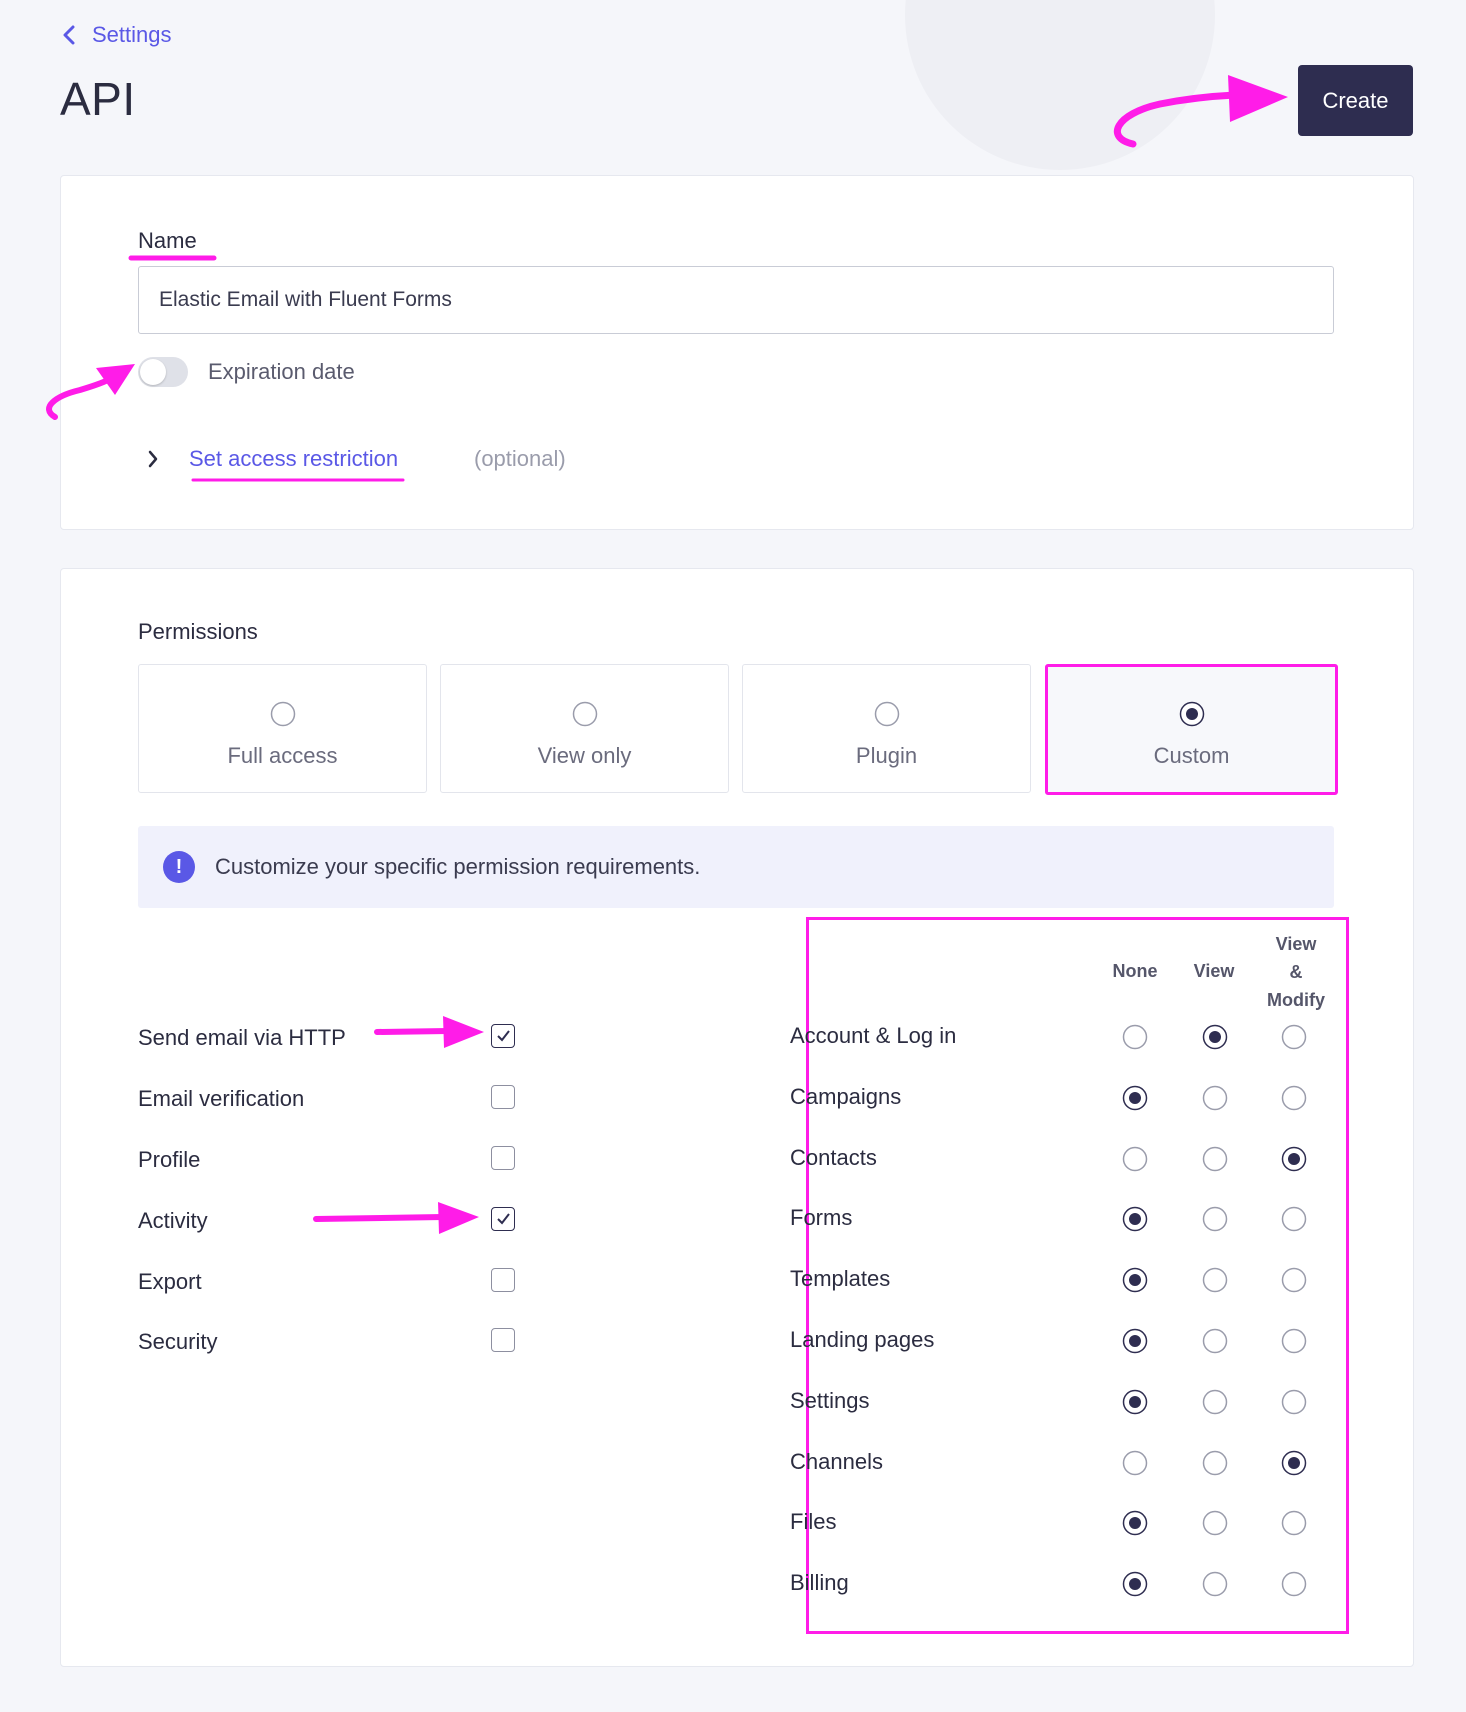  Describe the element at coordinates (281, 371) in the screenshot. I see `expiration-label: Expiration date` at that location.